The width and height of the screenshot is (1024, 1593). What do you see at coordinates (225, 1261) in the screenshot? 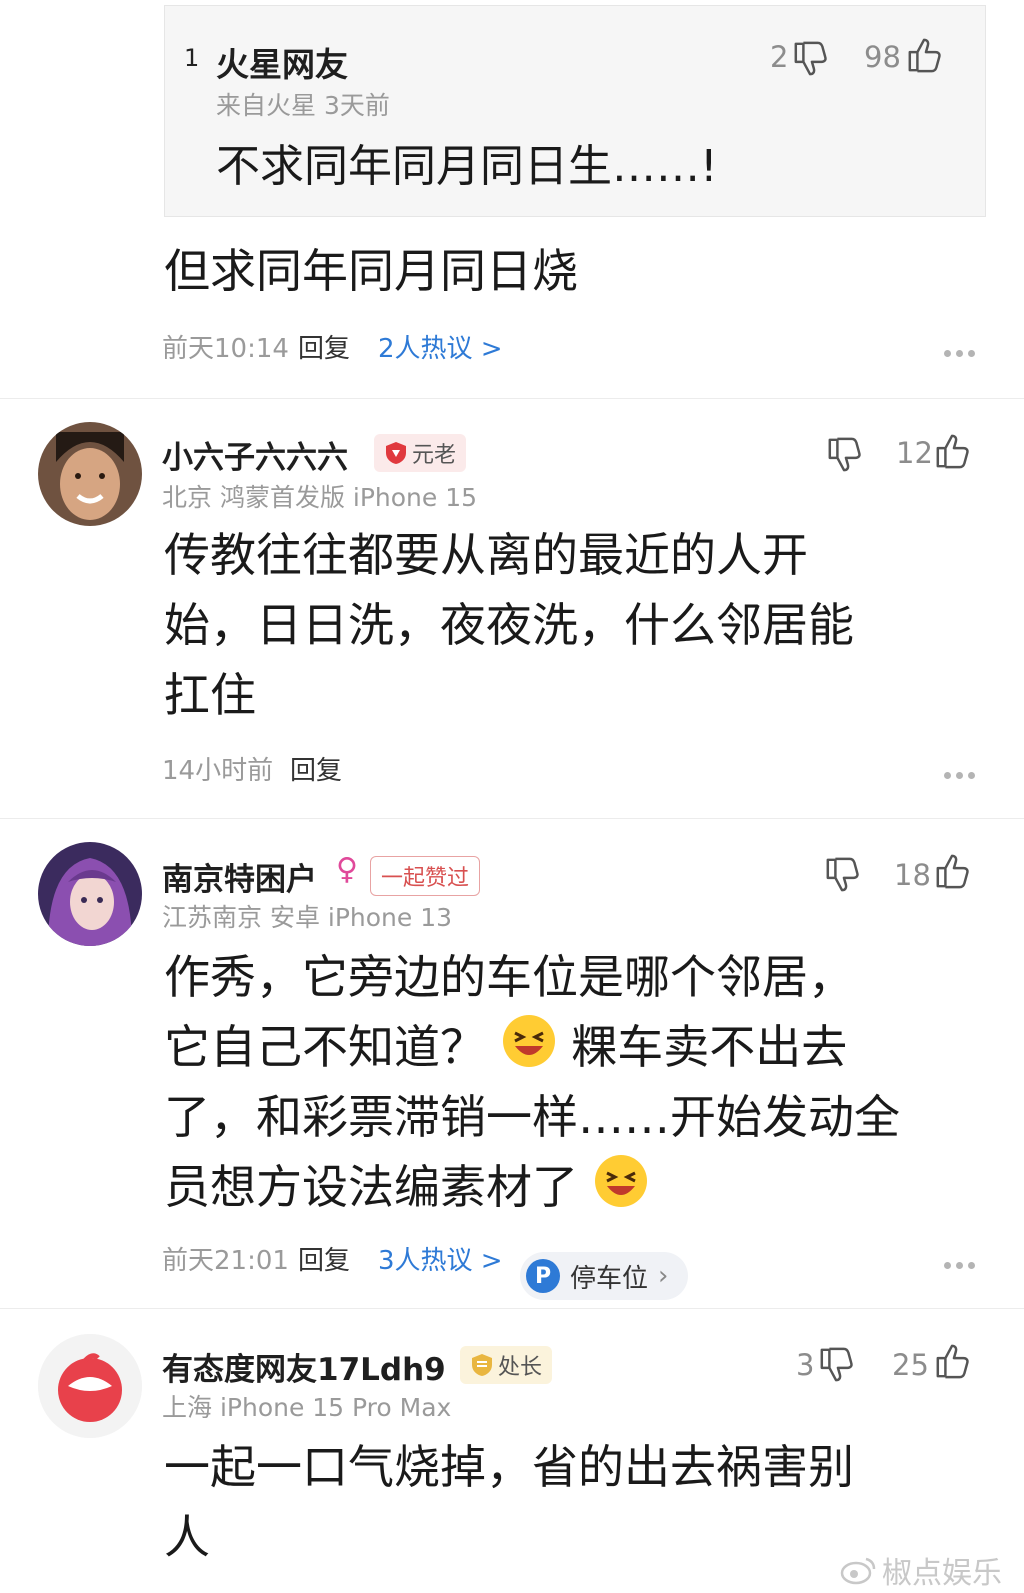
I see `comment-time: 前天21:01` at bounding box center [225, 1261].